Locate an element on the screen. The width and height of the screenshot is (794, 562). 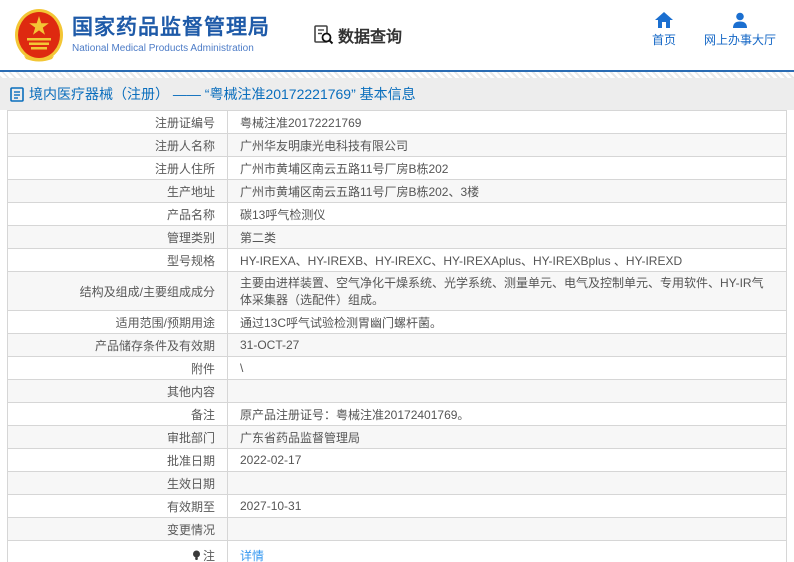
row-label: 产品储存条件及有效期 is located at coordinates (117, 345).